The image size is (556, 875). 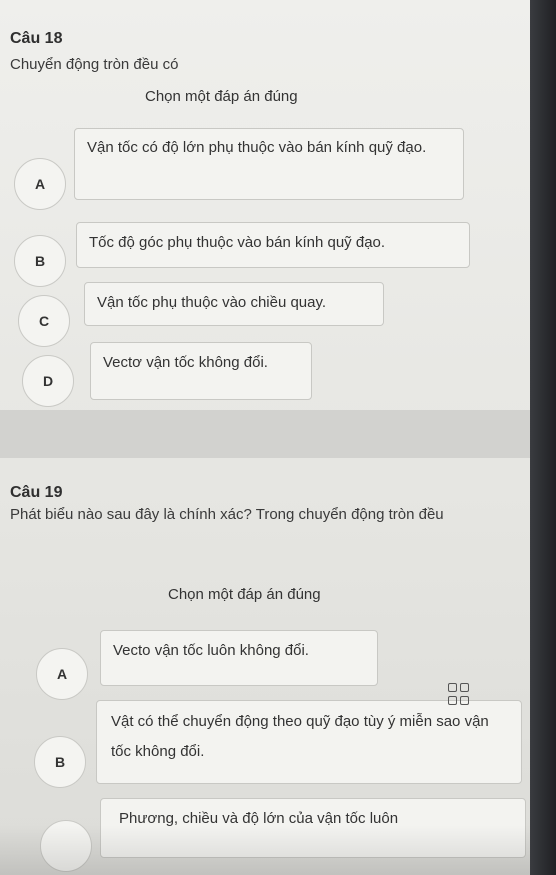 What do you see at coordinates (201, 371) in the screenshot?
I see `option-text: Vectơ vận tốc không đổi.` at bounding box center [201, 371].